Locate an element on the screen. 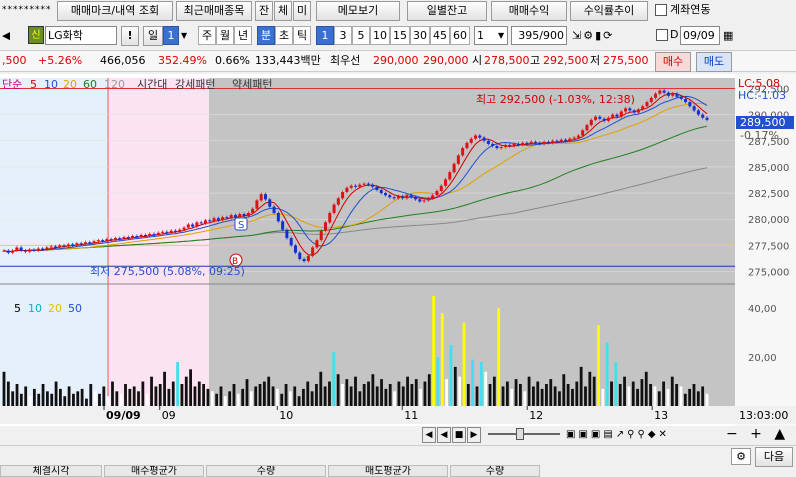 This screenshot has width=796, height=477. week-button: 주 is located at coordinates (207, 35).